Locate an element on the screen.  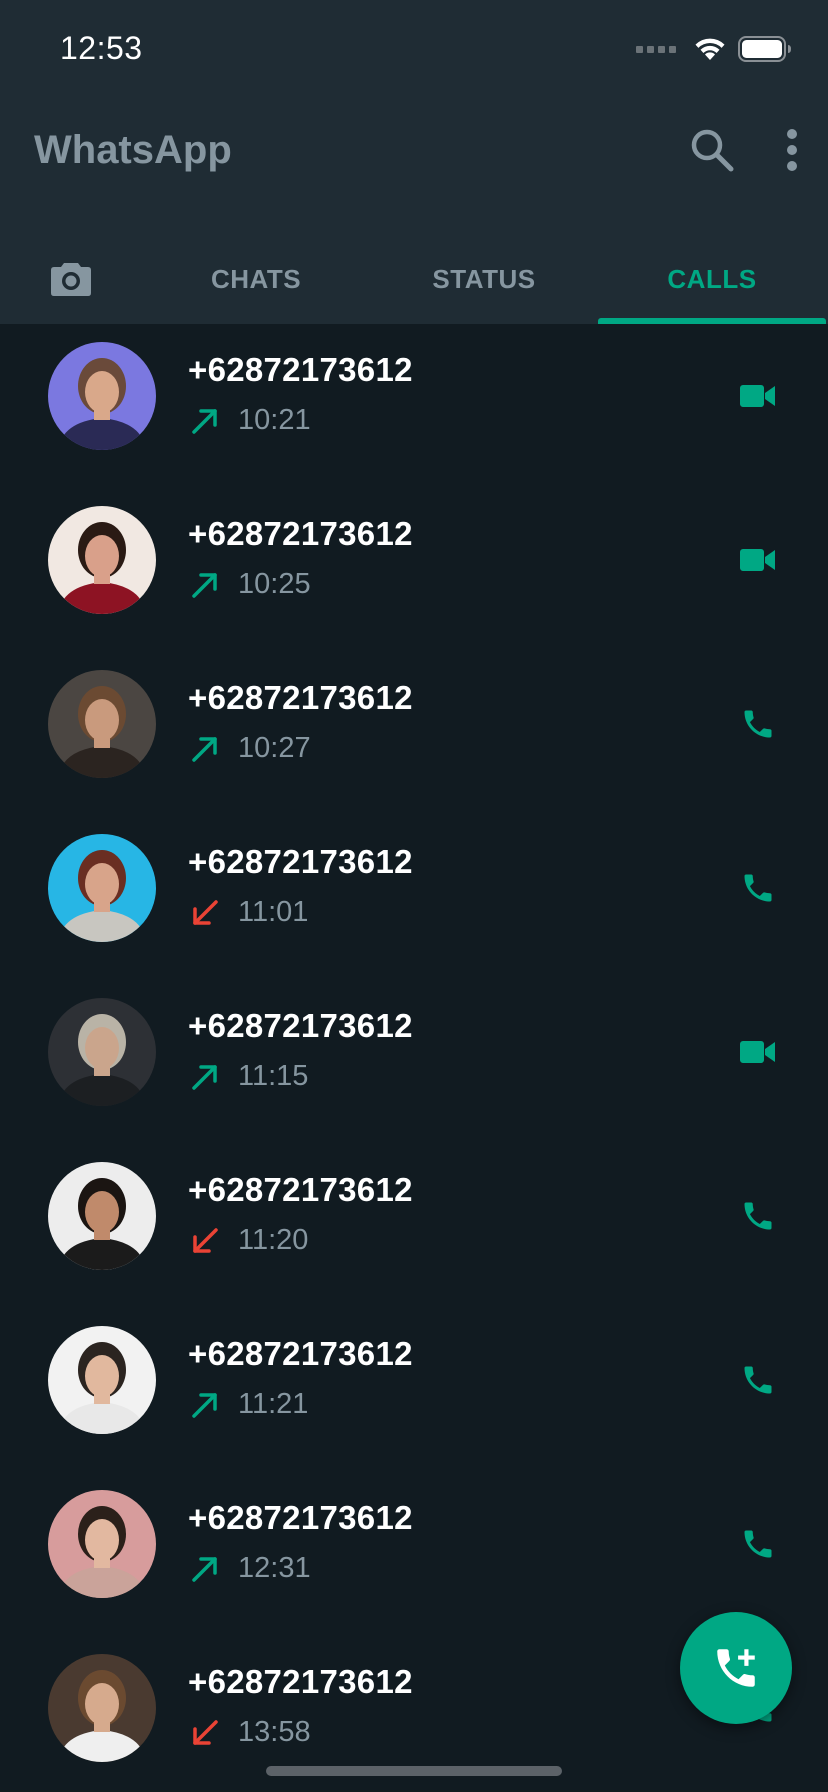
call-meta: 11:20 is located at coordinates (249, 1240).